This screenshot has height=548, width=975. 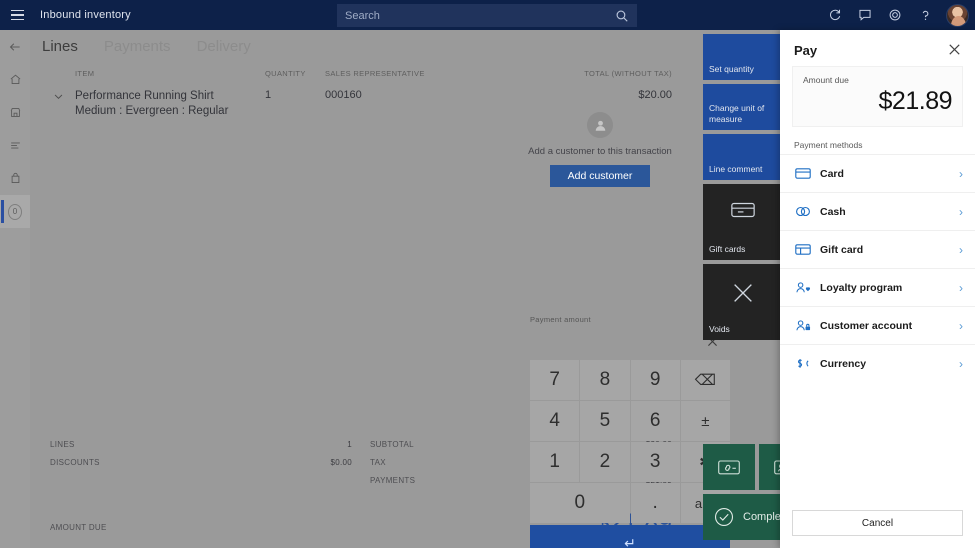 I want to click on tile-gift-cards: Gift cards, so click(x=743, y=222).